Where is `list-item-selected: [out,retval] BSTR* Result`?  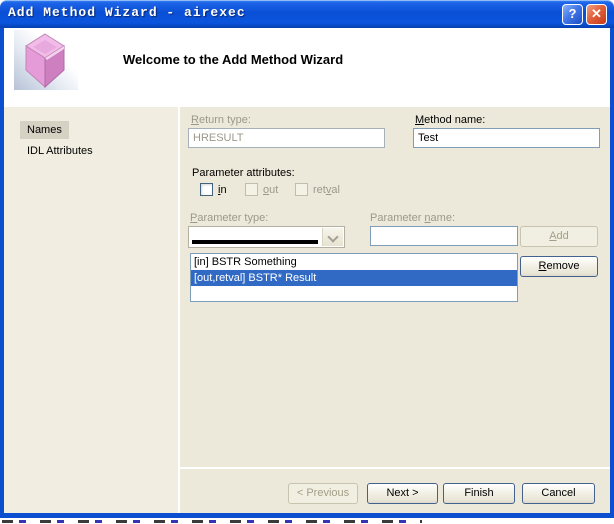
list-item-selected: [out,retval] BSTR* Result is located at coordinates (354, 278).